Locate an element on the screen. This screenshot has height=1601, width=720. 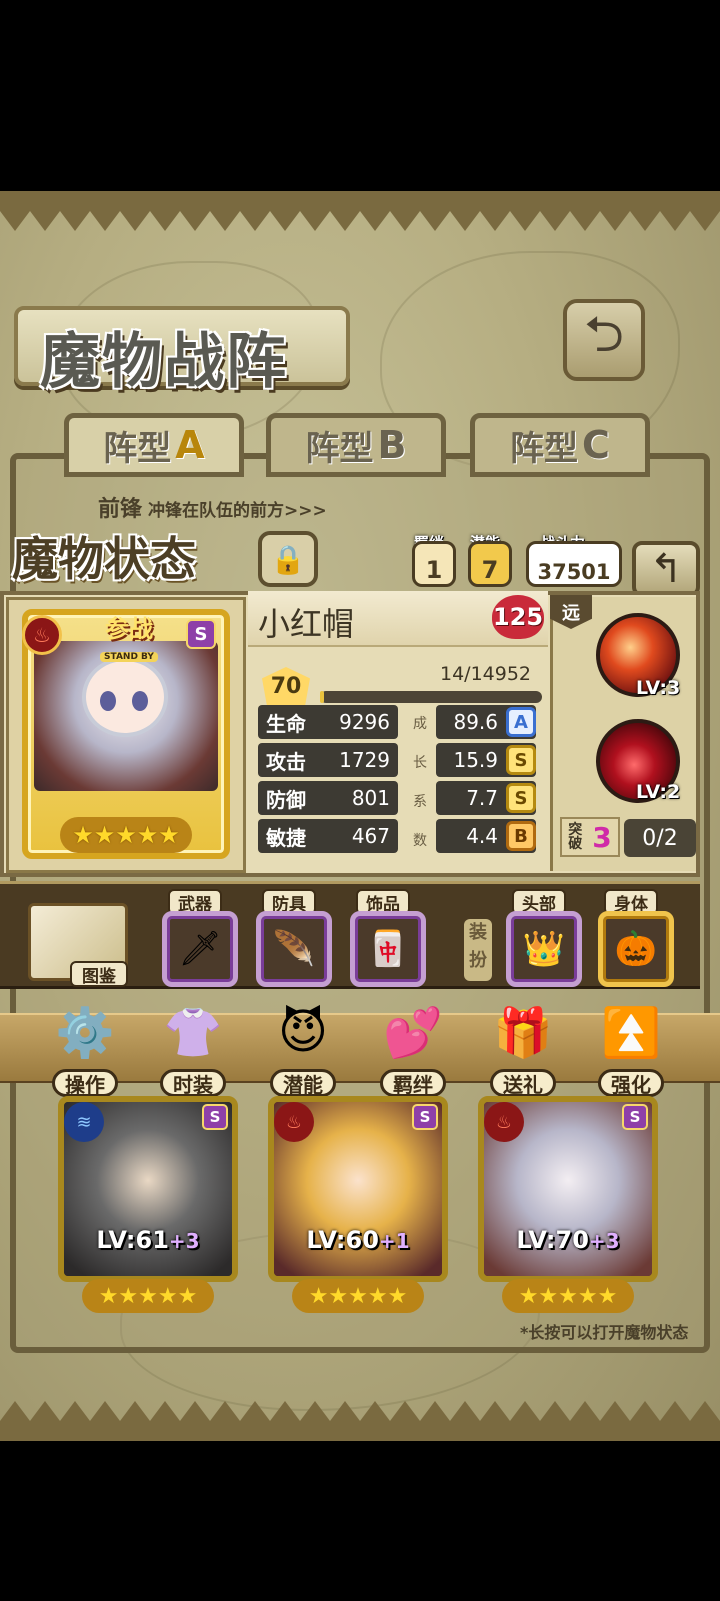
gift-button: 🎁 送礼 is located at coordinates (523, 1047).